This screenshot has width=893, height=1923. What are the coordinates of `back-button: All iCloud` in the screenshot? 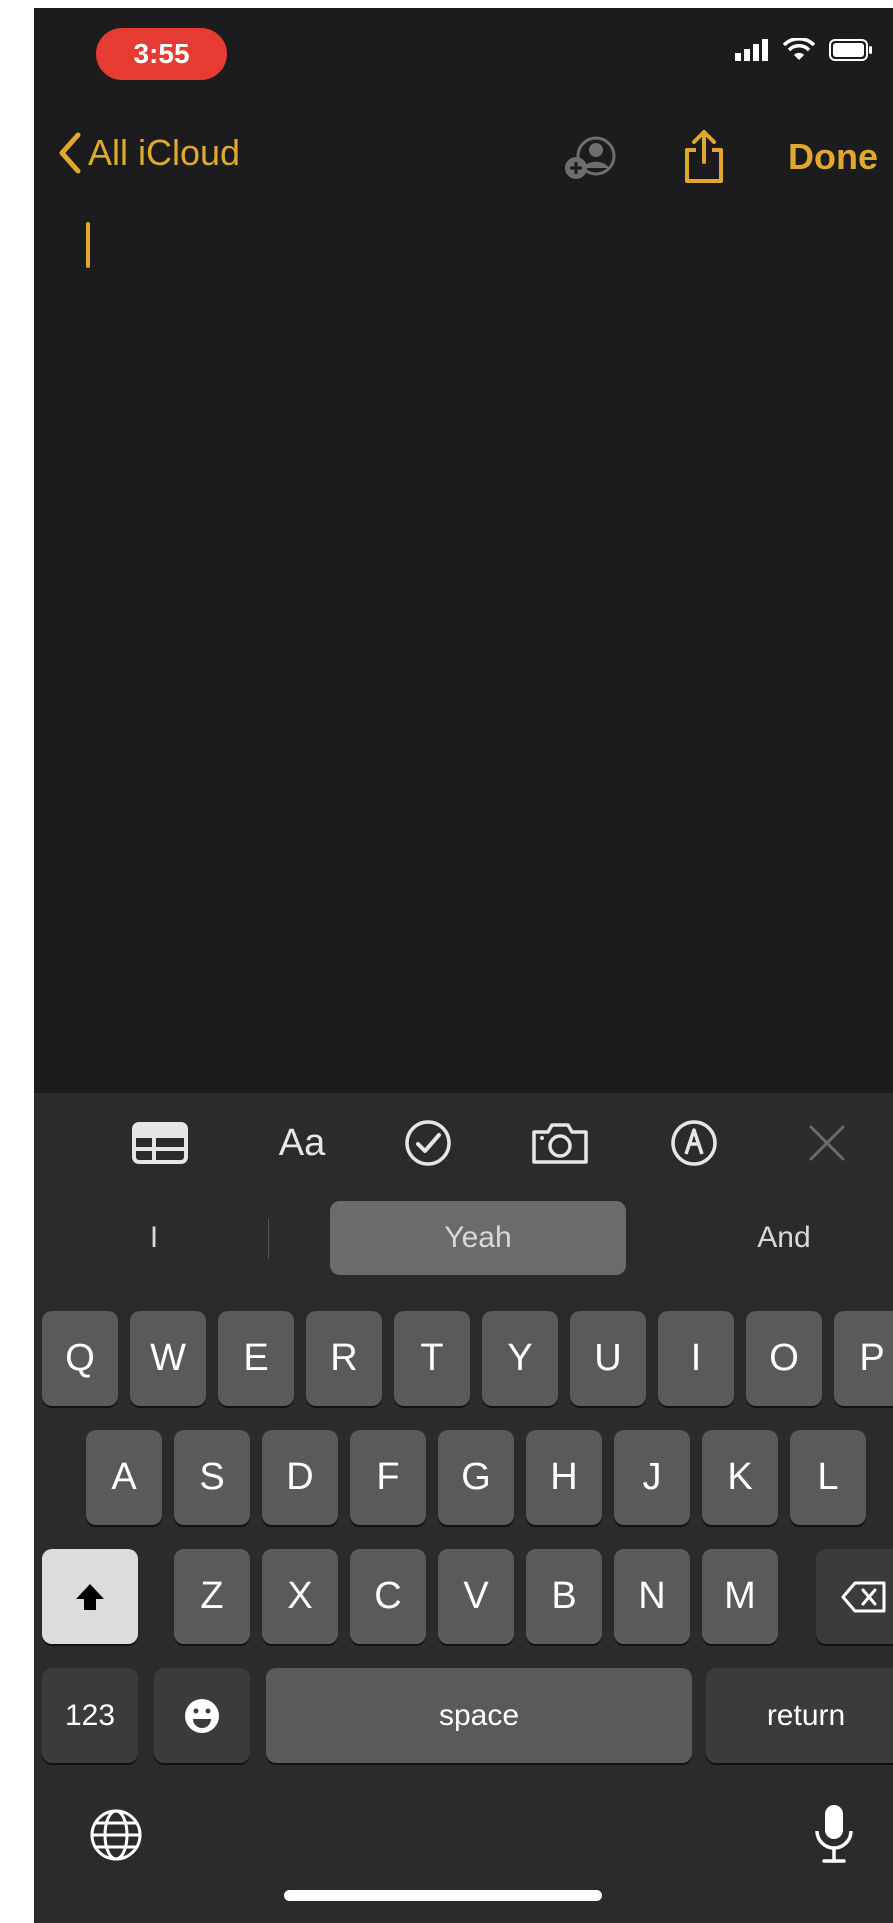 It's located at (149, 153).